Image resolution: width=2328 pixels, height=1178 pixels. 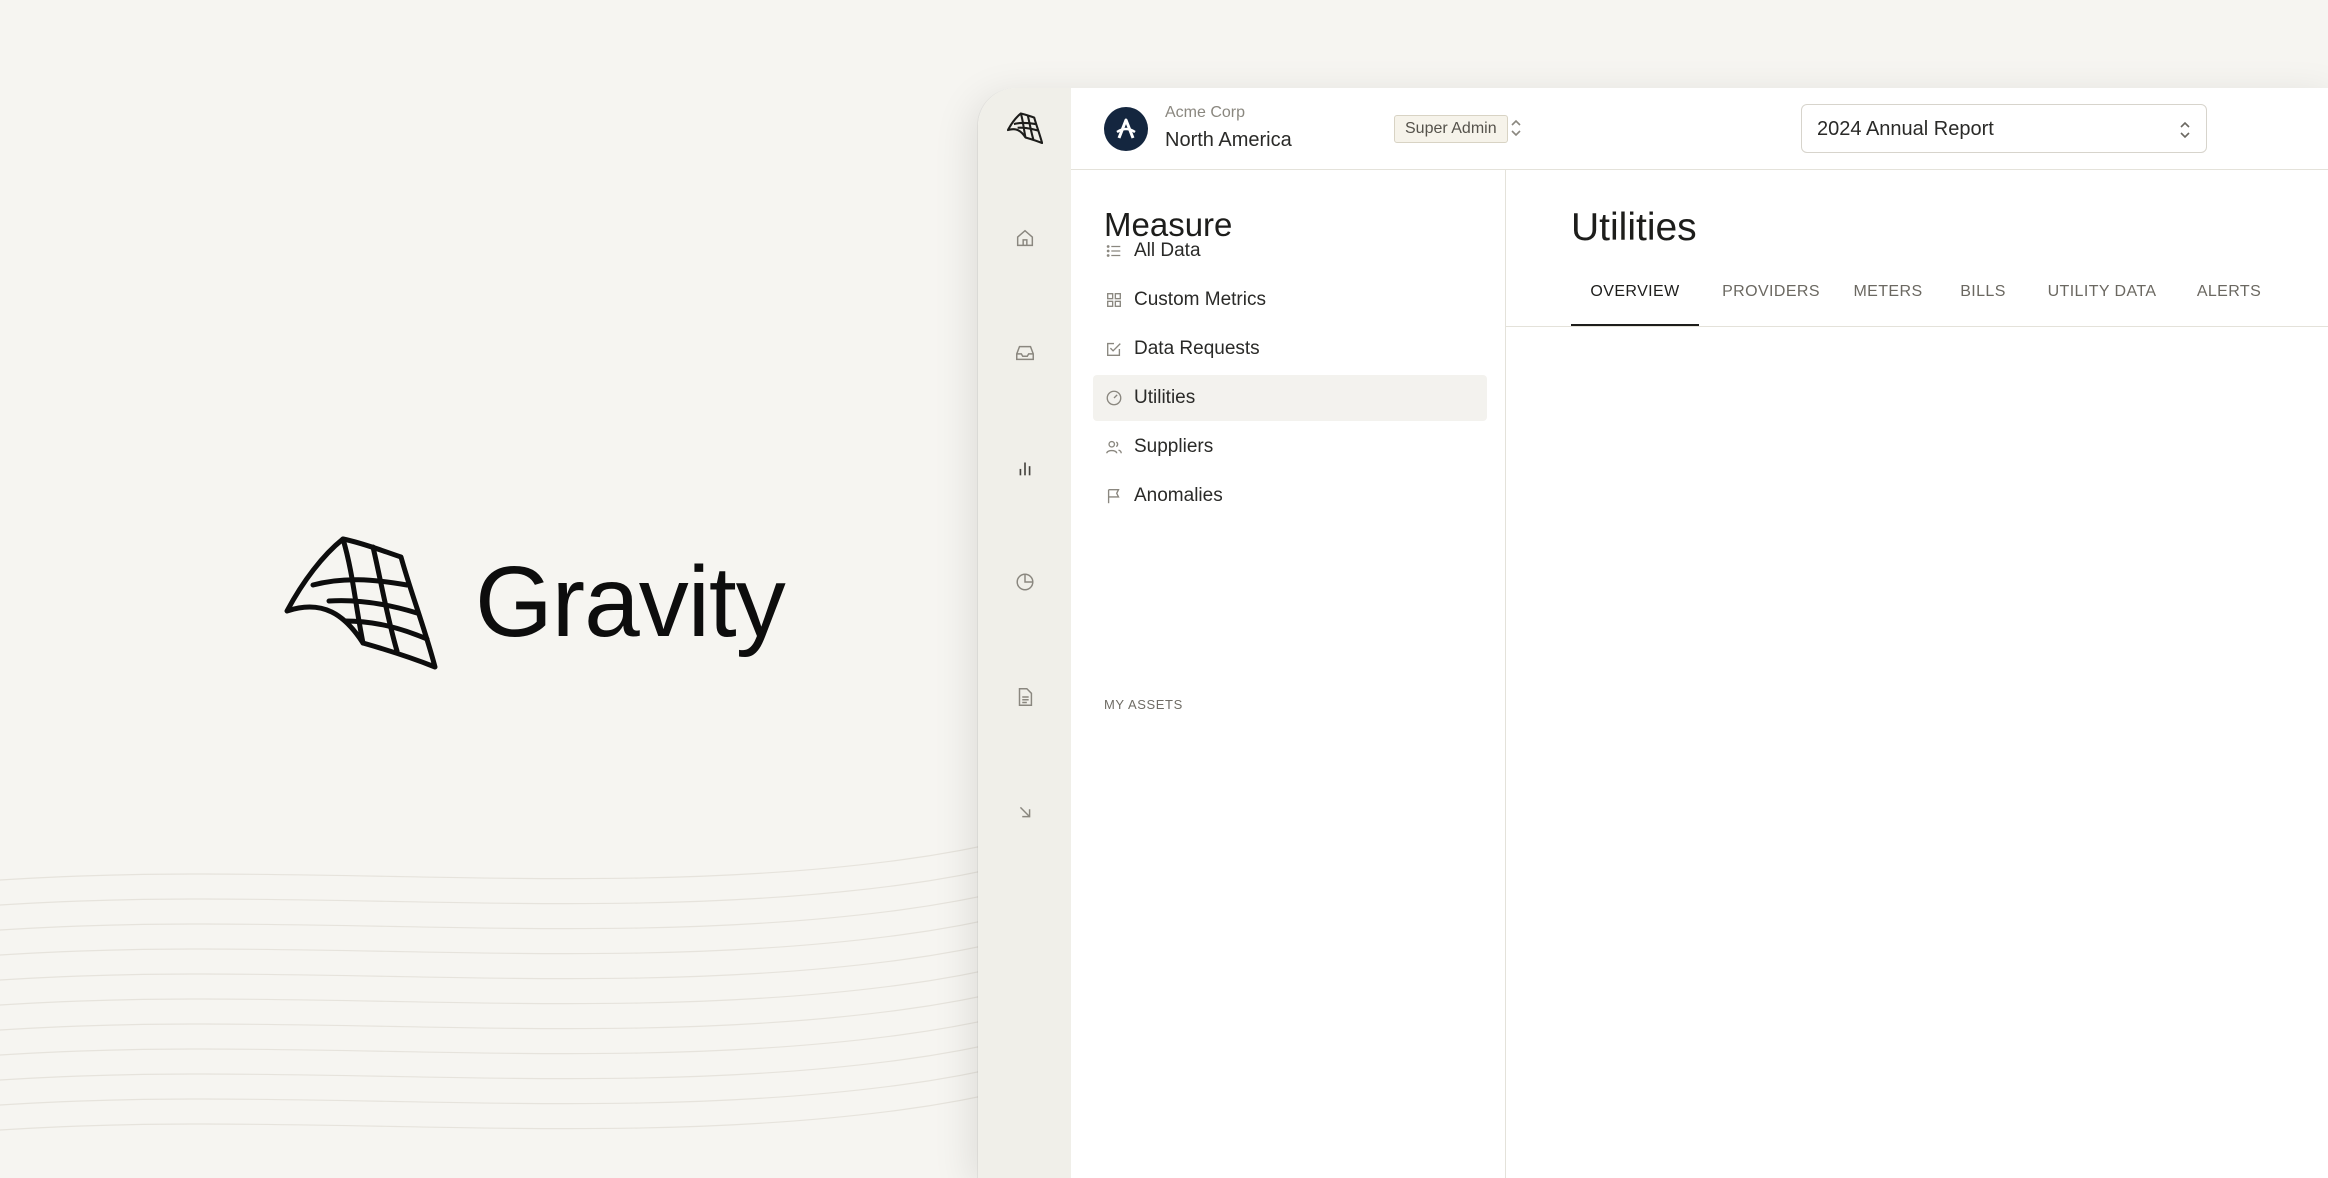 I want to click on pie-chart-icon, so click(x=1025, y=582).